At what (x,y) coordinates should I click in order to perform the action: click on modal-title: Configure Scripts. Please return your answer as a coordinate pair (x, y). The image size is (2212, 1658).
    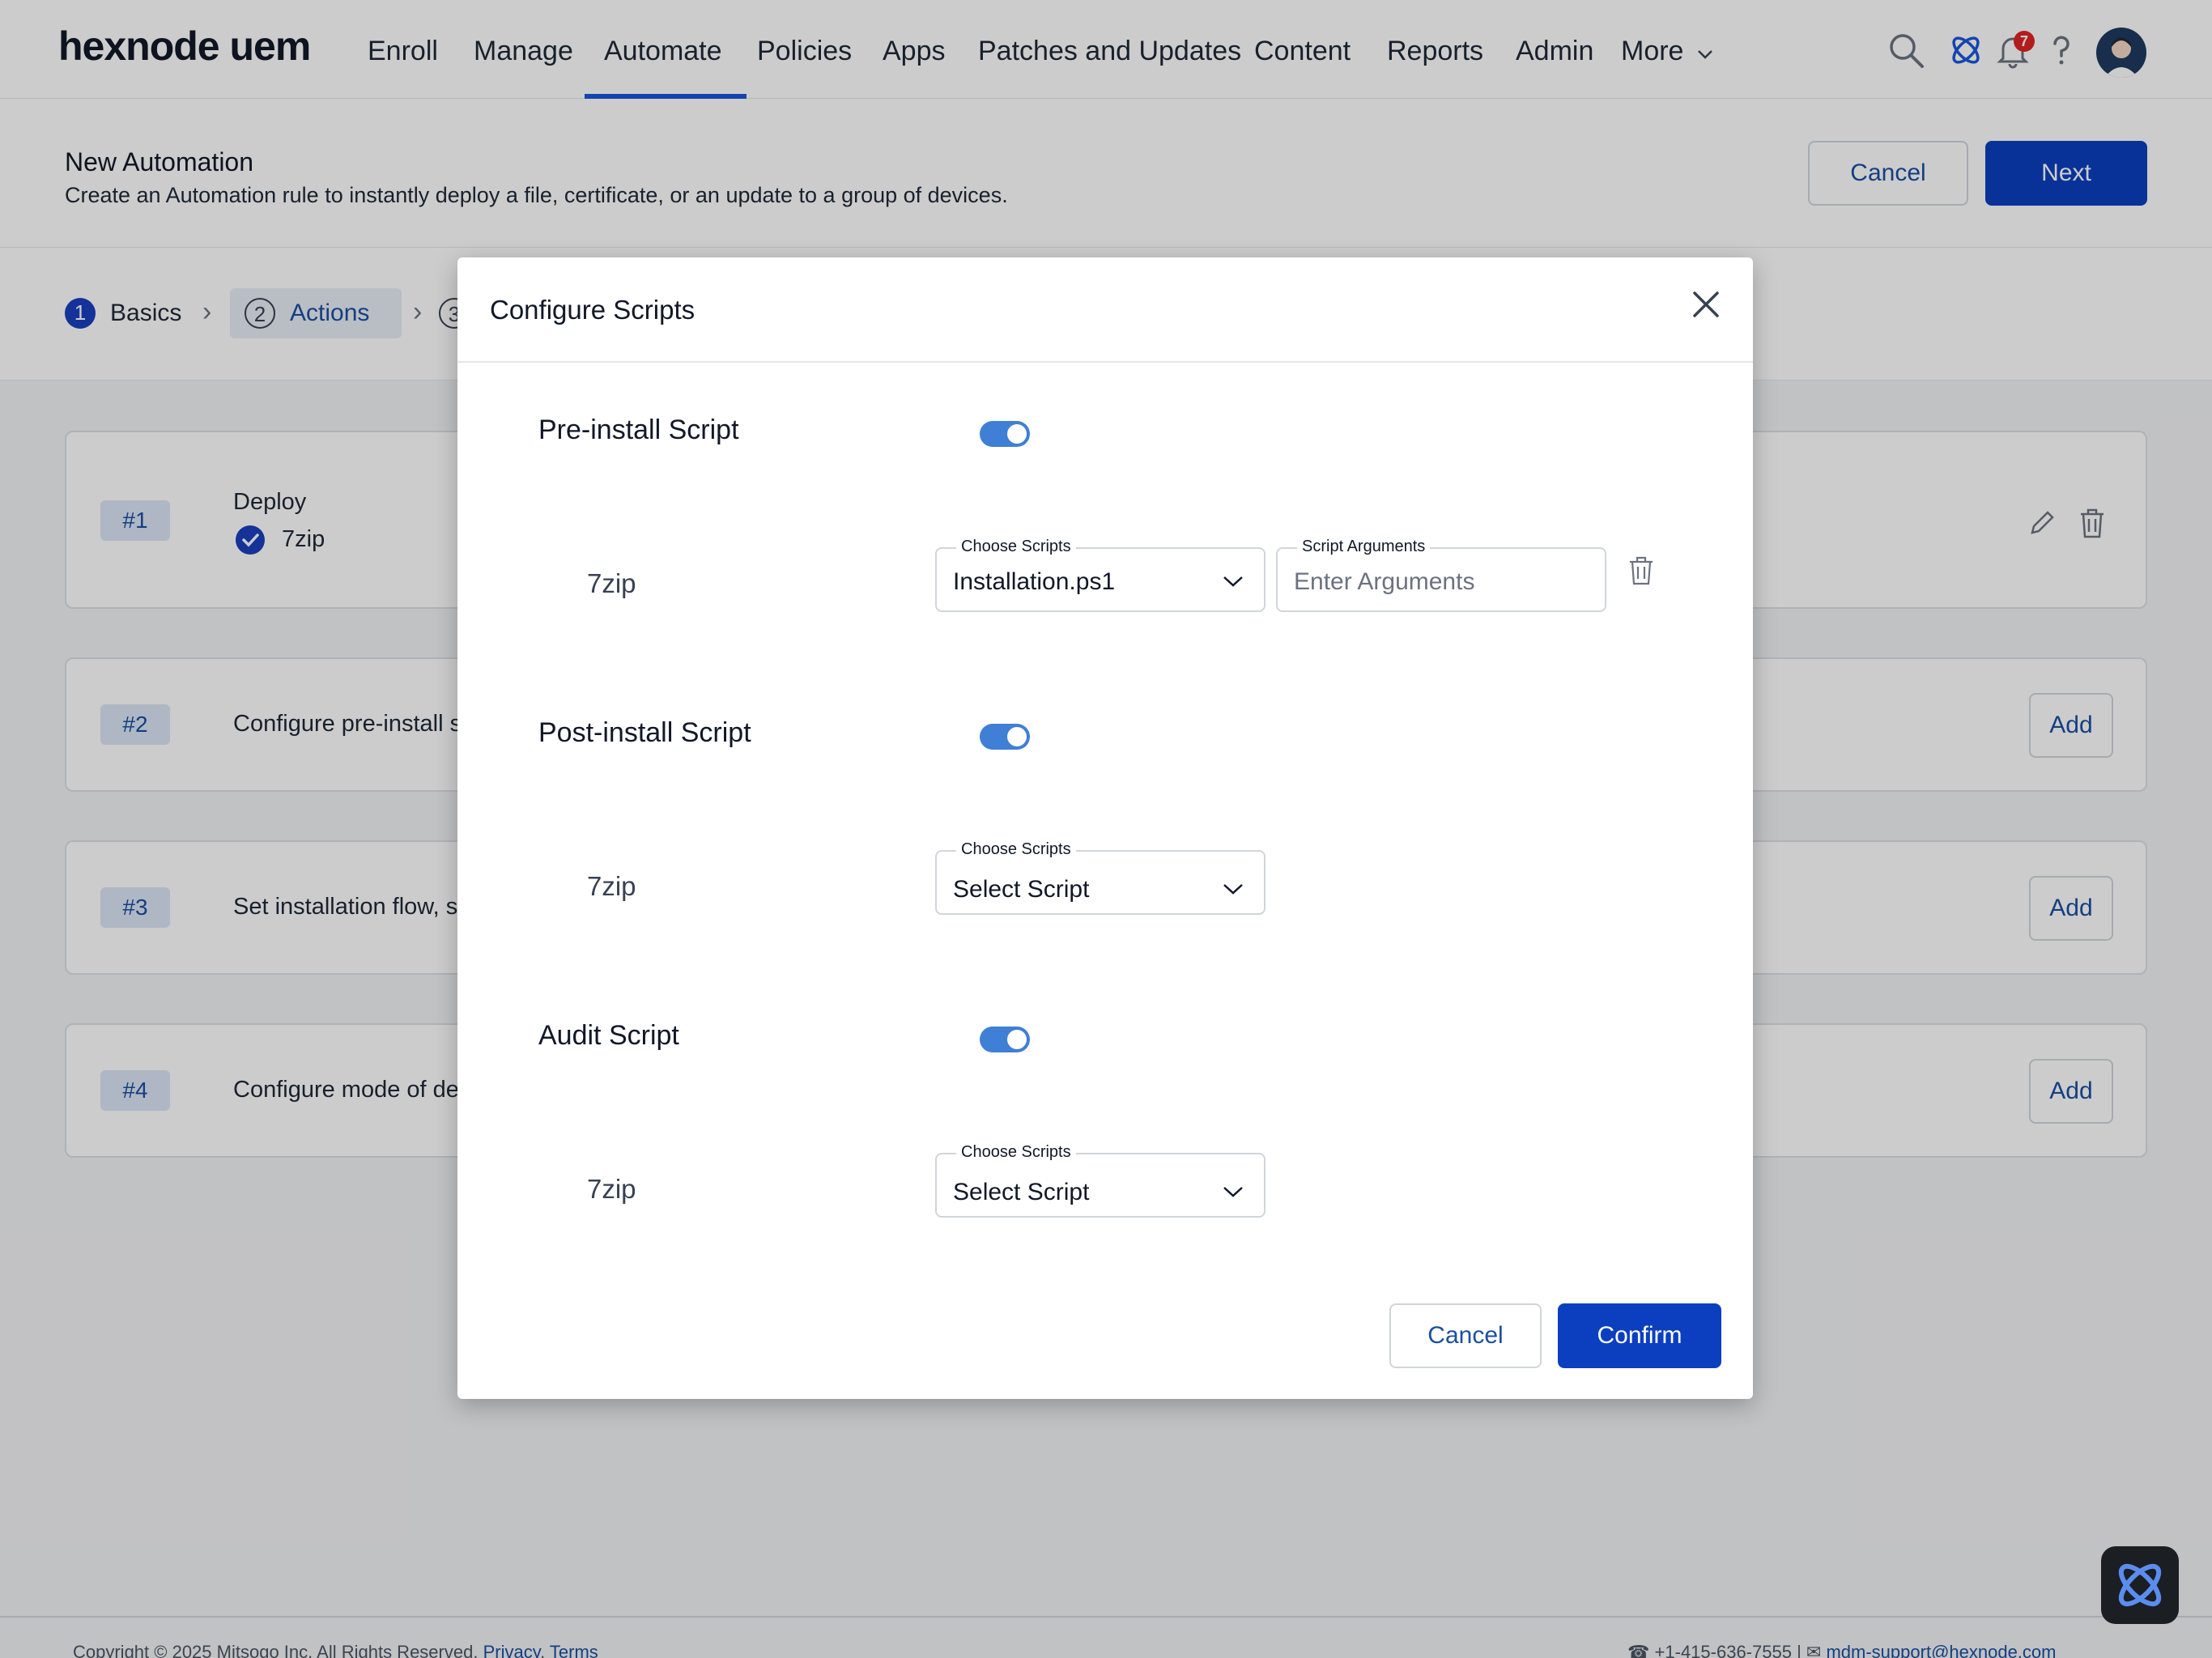
    Looking at the image, I should click on (593, 310).